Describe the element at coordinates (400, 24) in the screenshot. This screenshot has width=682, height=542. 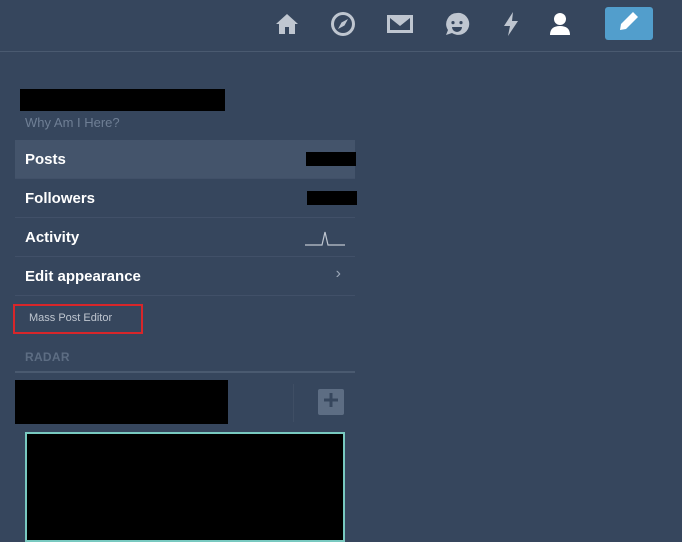
I see `inbox-icon` at that location.